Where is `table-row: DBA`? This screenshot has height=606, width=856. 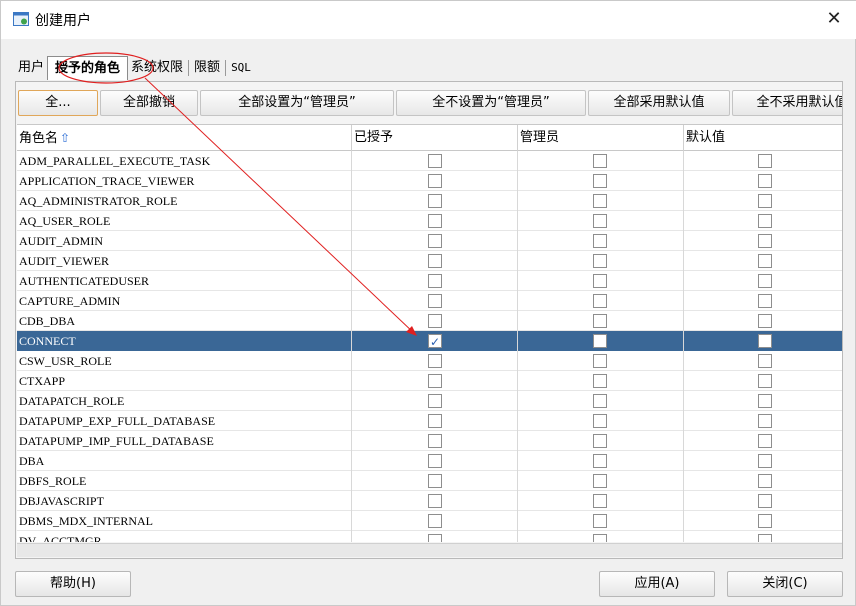 table-row: DBA is located at coordinates (429, 461).